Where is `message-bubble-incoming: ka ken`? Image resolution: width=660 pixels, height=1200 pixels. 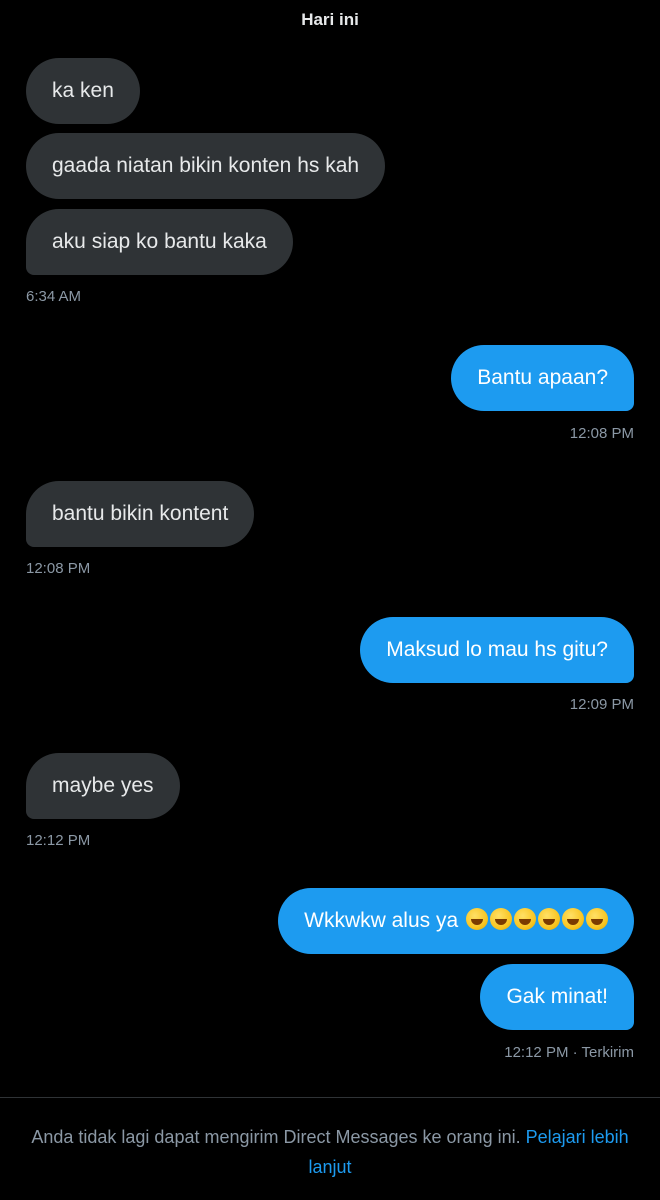
message-bubble-incoming: ka ken is located at coordinates (83, 91).